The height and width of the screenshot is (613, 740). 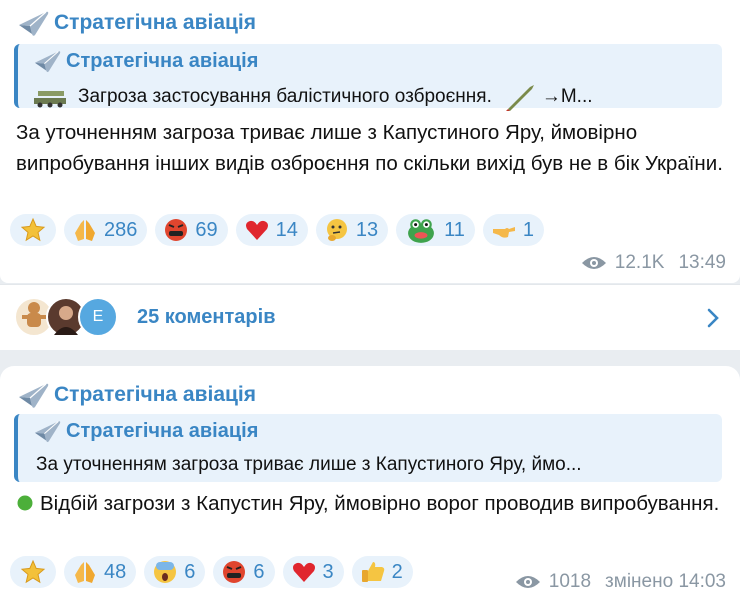 I want to click on reaction-count: 1, so click(x=528, y=229).